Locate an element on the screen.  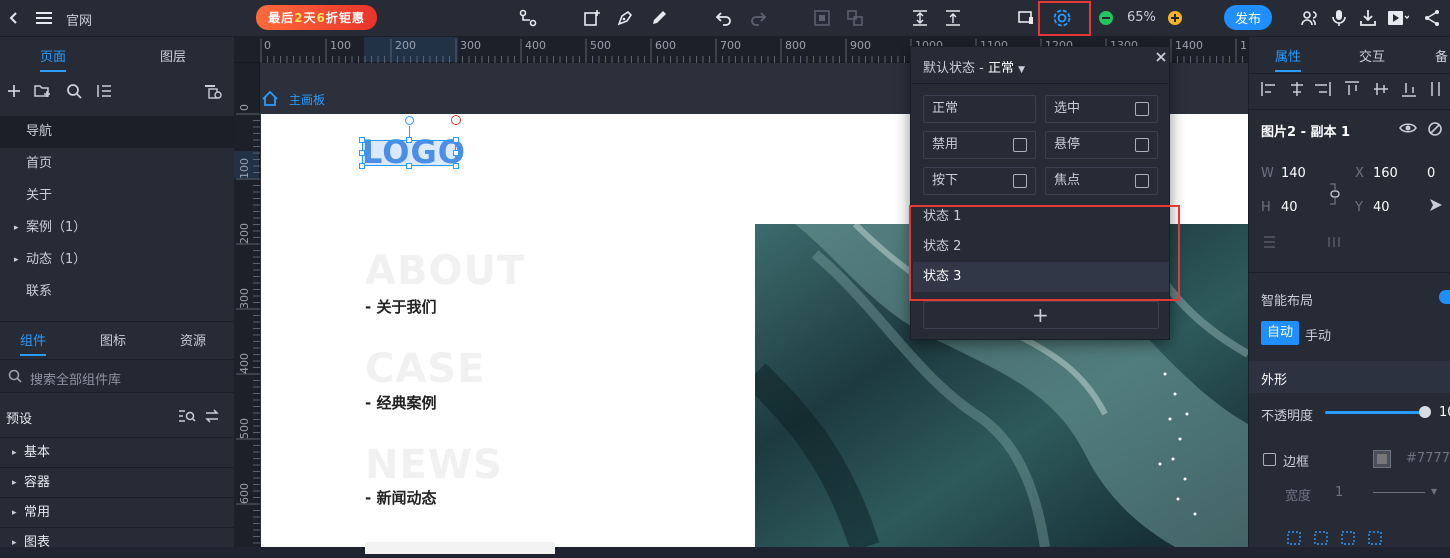
close-icon is located at coordinates (1161, 57).